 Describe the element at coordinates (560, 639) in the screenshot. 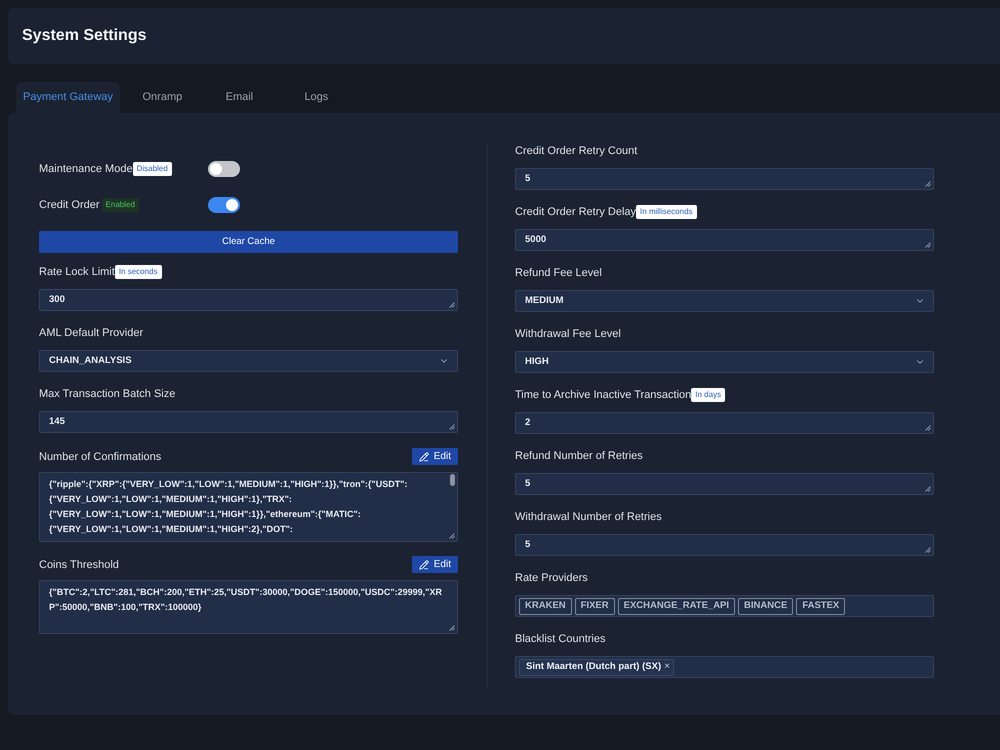

I see `field-label: Blacklist Countries` at that location.